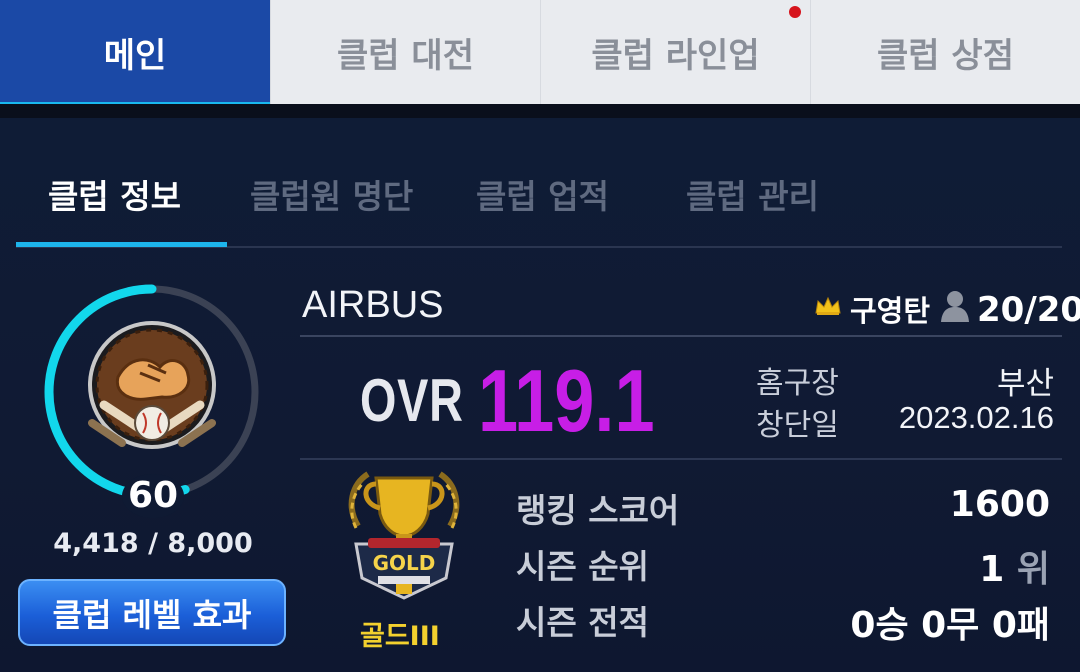  I want to click on ovr-label: OVR, so click(412, 400).